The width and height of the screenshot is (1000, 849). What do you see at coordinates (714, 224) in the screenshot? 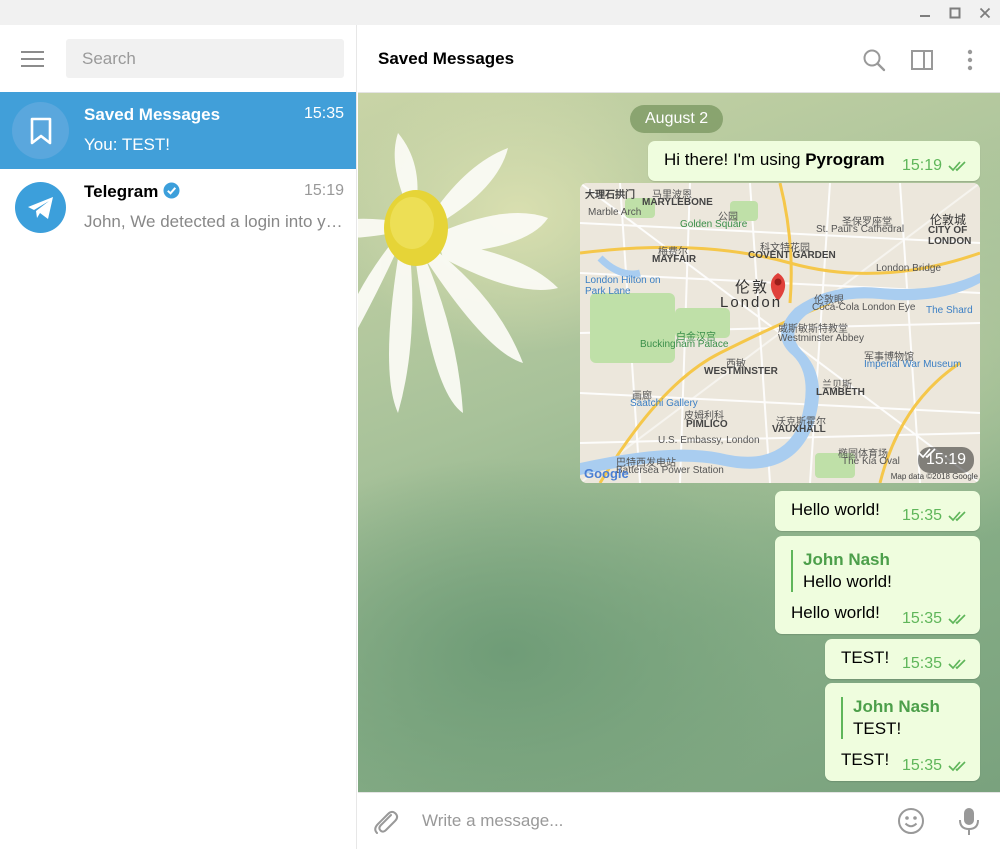
I see `map-label: Golden Square` at bounding box center [714, 224].